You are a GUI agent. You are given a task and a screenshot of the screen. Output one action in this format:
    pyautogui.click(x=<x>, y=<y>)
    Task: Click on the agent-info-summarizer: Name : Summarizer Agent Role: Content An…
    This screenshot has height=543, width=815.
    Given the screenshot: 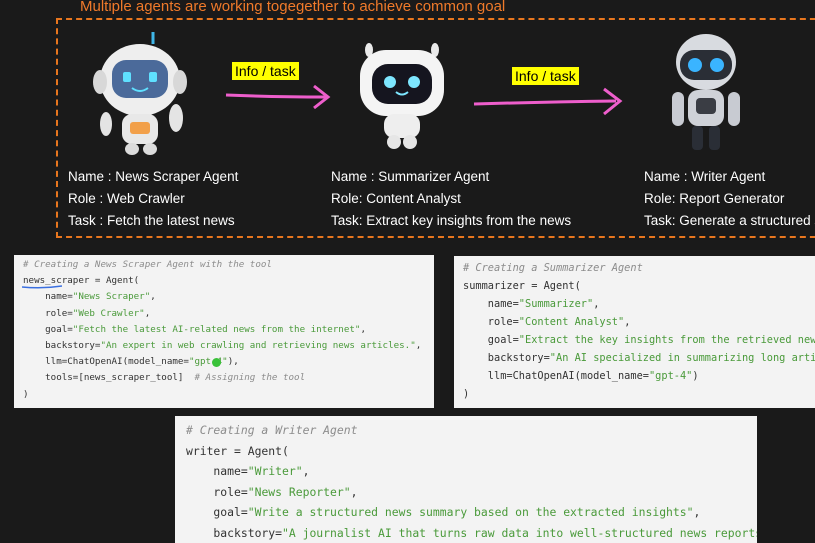 What is the action you would take?
    pyautogui.click(x=451, y=199)
    